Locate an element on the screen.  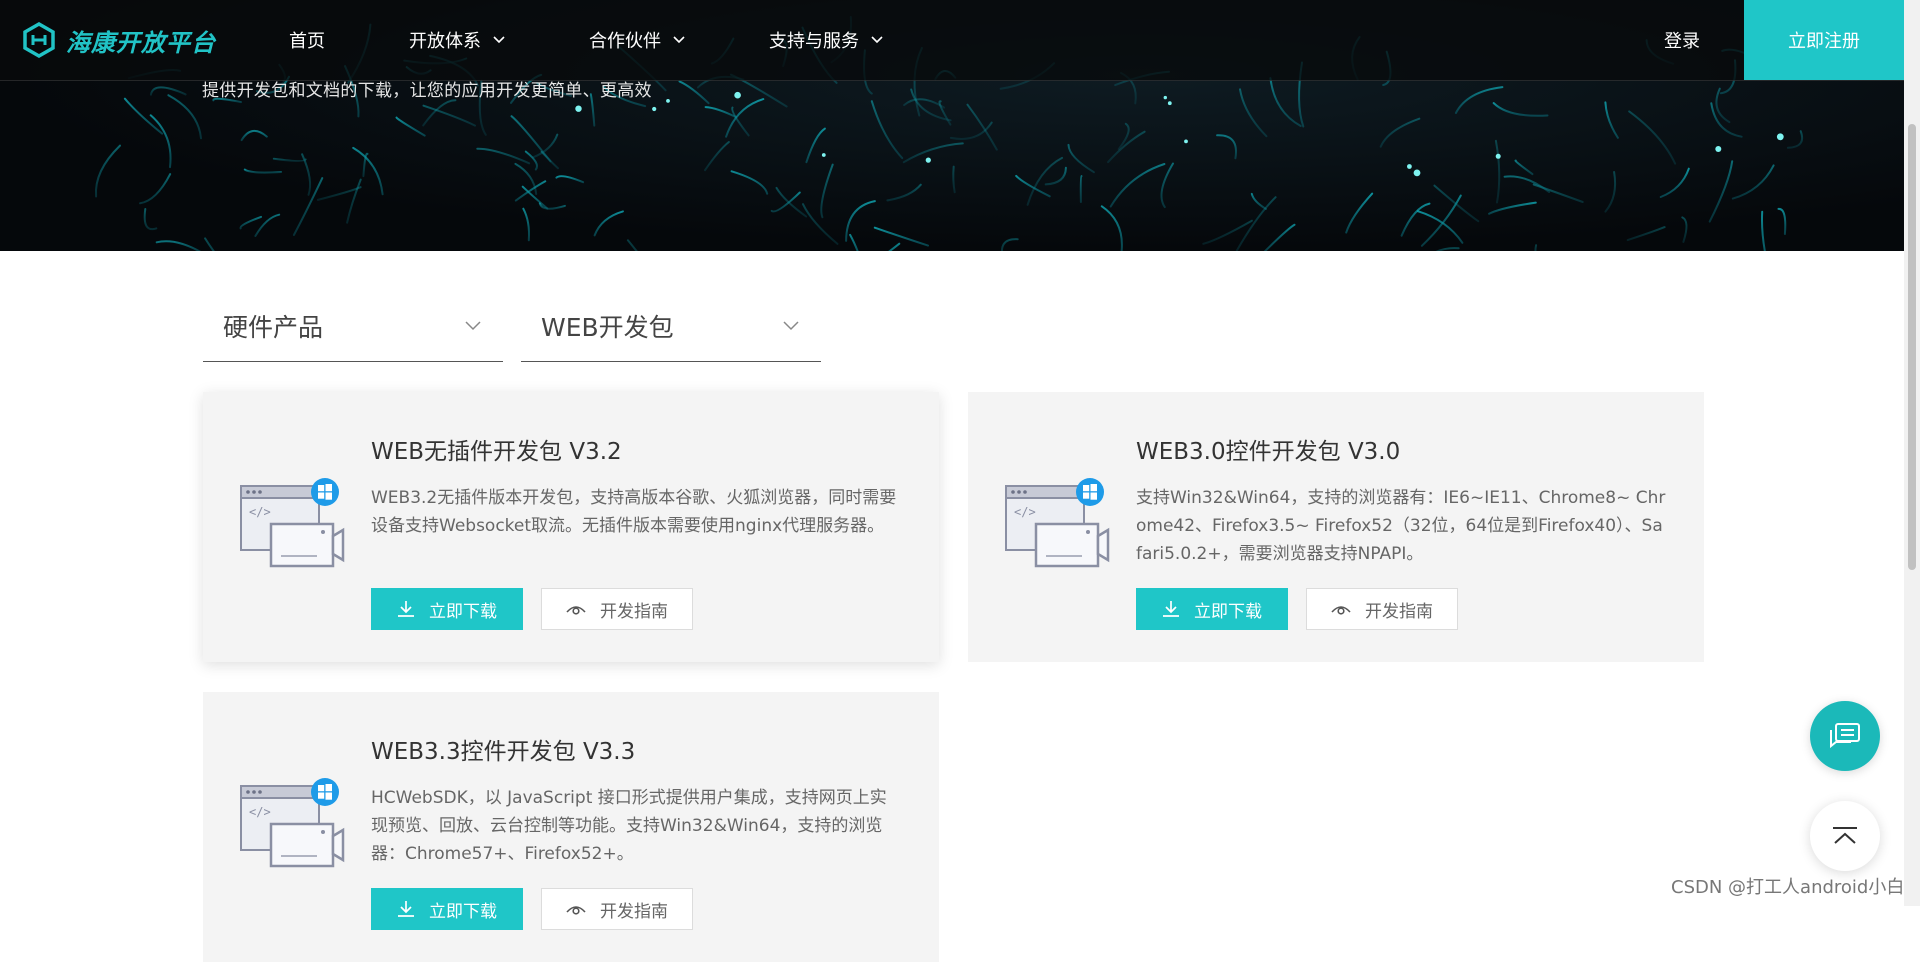
filter-web-sdk: WEB开发包 is located at coordinates (671, 326).